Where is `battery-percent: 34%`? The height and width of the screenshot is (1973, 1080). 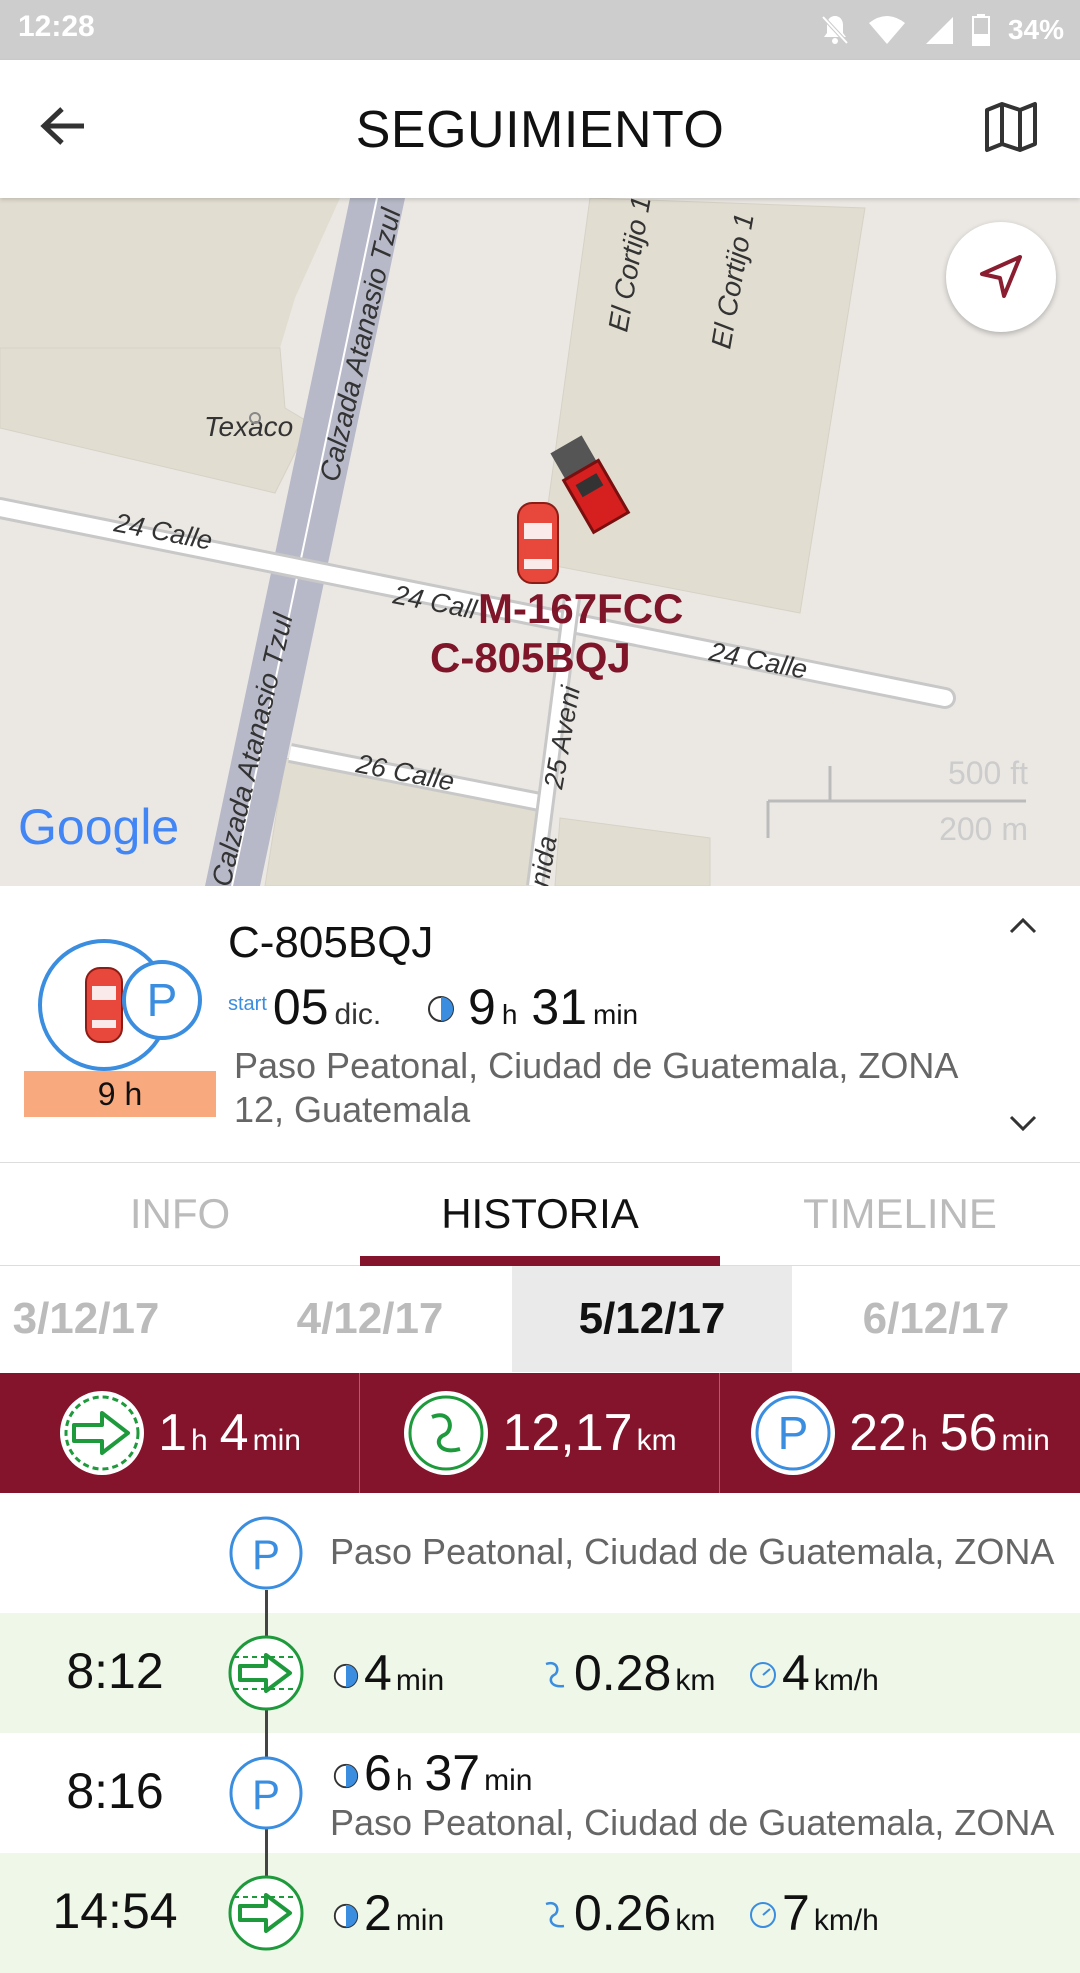
battery-percent: 34% is located at coordinates (1035, 29).